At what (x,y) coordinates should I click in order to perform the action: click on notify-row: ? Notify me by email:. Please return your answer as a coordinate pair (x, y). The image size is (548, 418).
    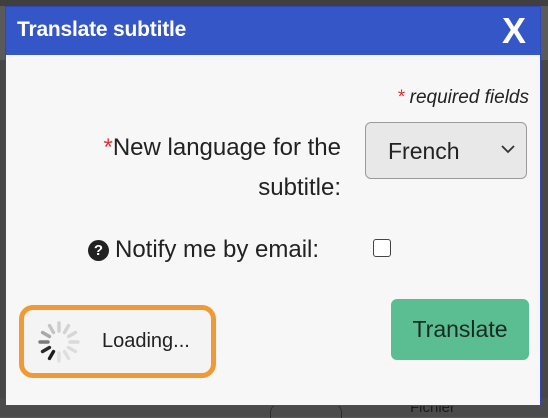
    Looking at the image, I should click on (203, 250).